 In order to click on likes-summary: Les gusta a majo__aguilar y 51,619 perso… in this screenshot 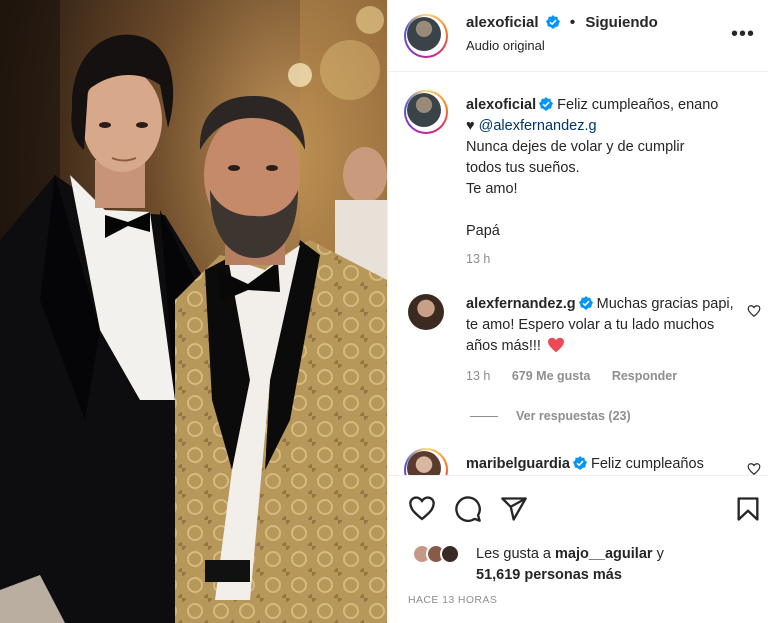, I will do `click(579, 564)`.